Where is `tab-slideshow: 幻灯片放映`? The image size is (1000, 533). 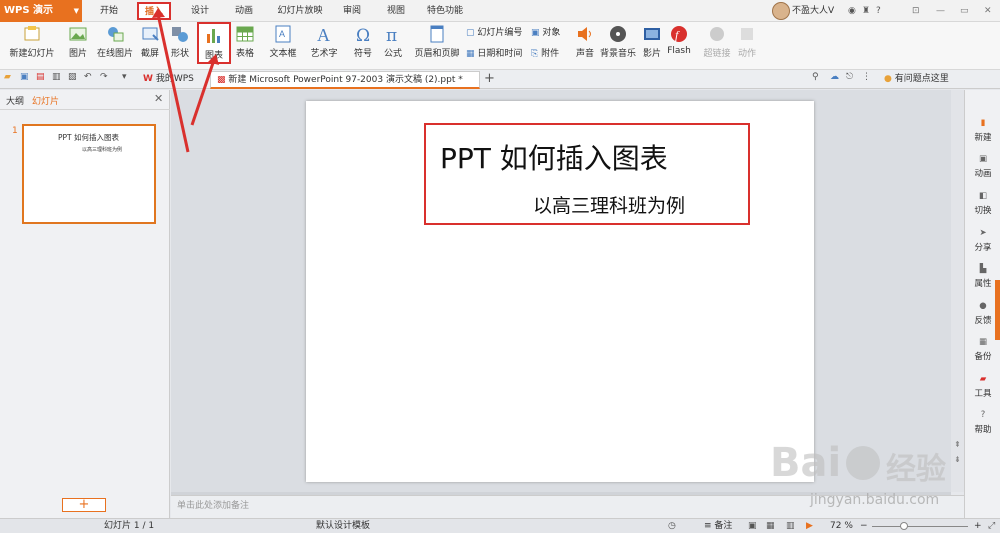 tab-slideshow: 幻灯片放映 is located at coordinates (300, 11).